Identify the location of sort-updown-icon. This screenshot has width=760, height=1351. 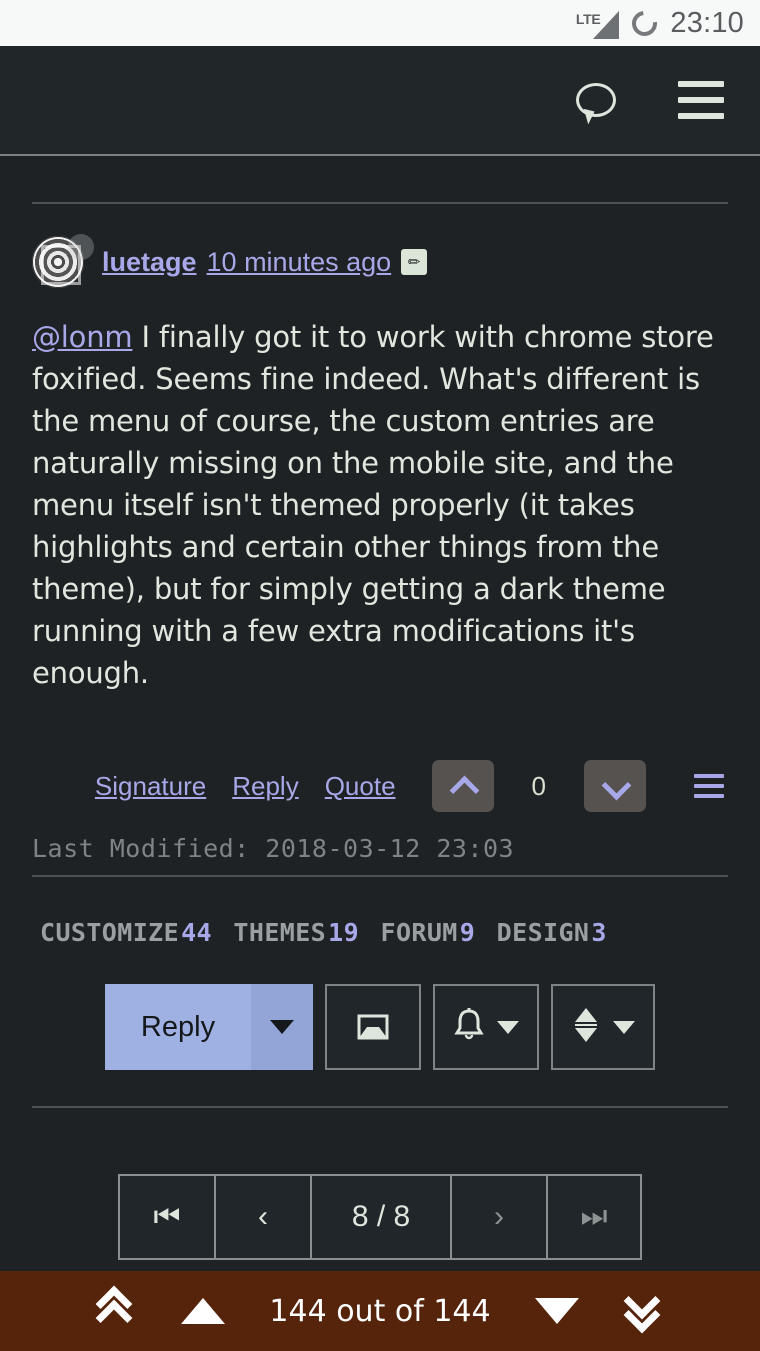
(586, 1027).